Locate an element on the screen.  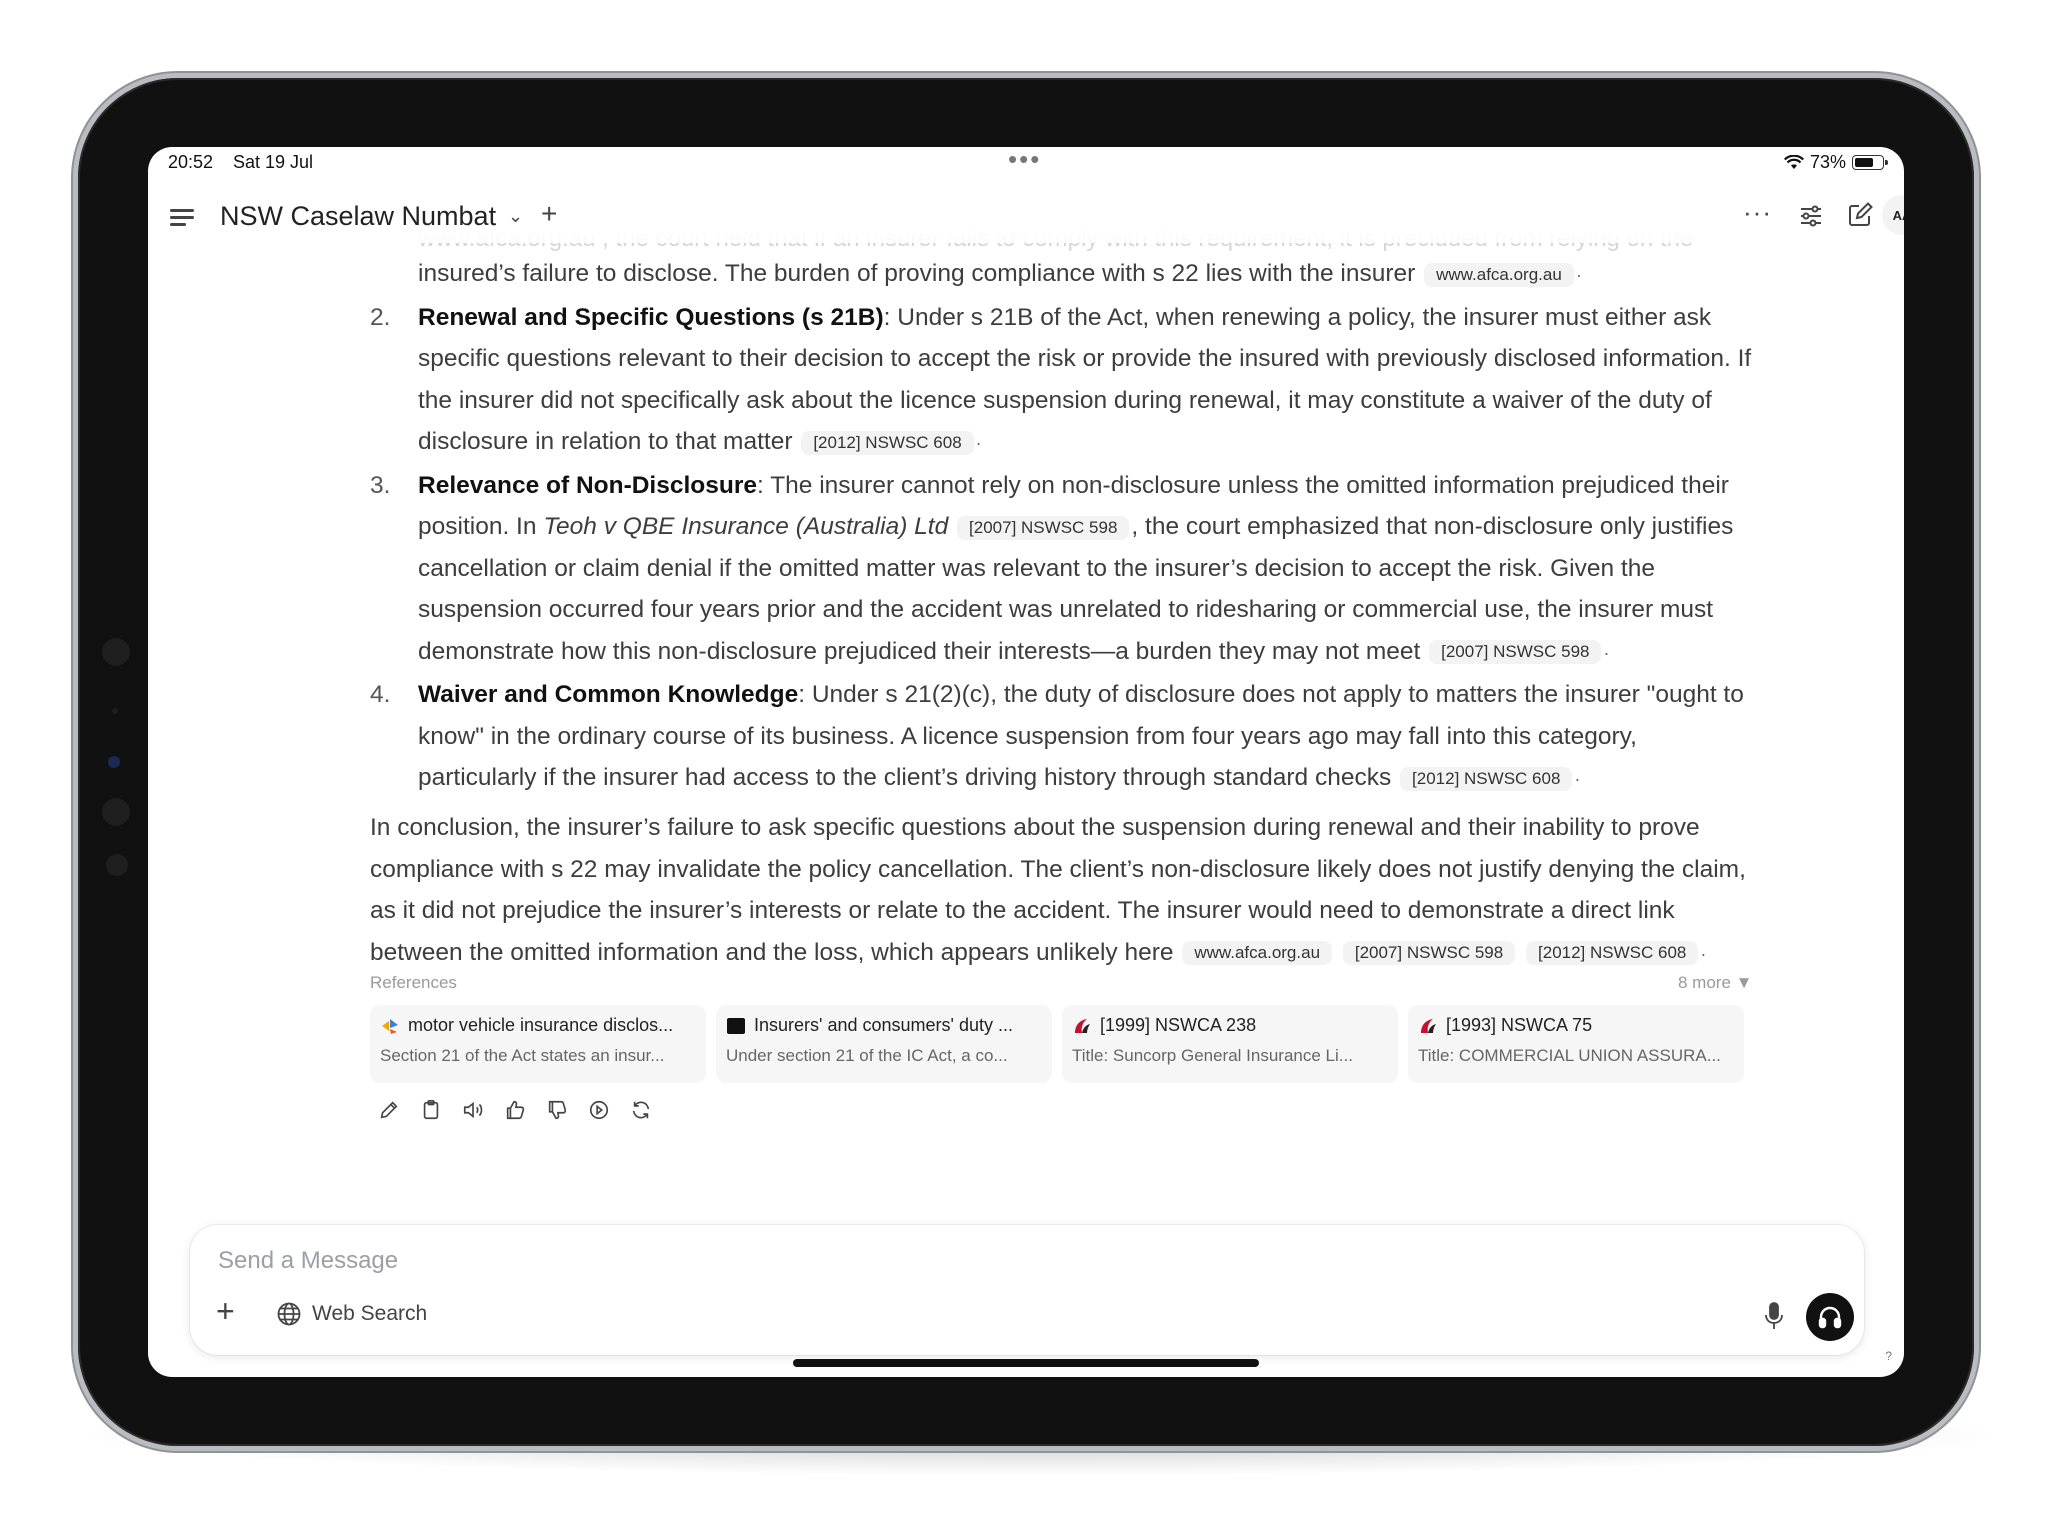
continue-icon is located at coordinates (599, 1110).